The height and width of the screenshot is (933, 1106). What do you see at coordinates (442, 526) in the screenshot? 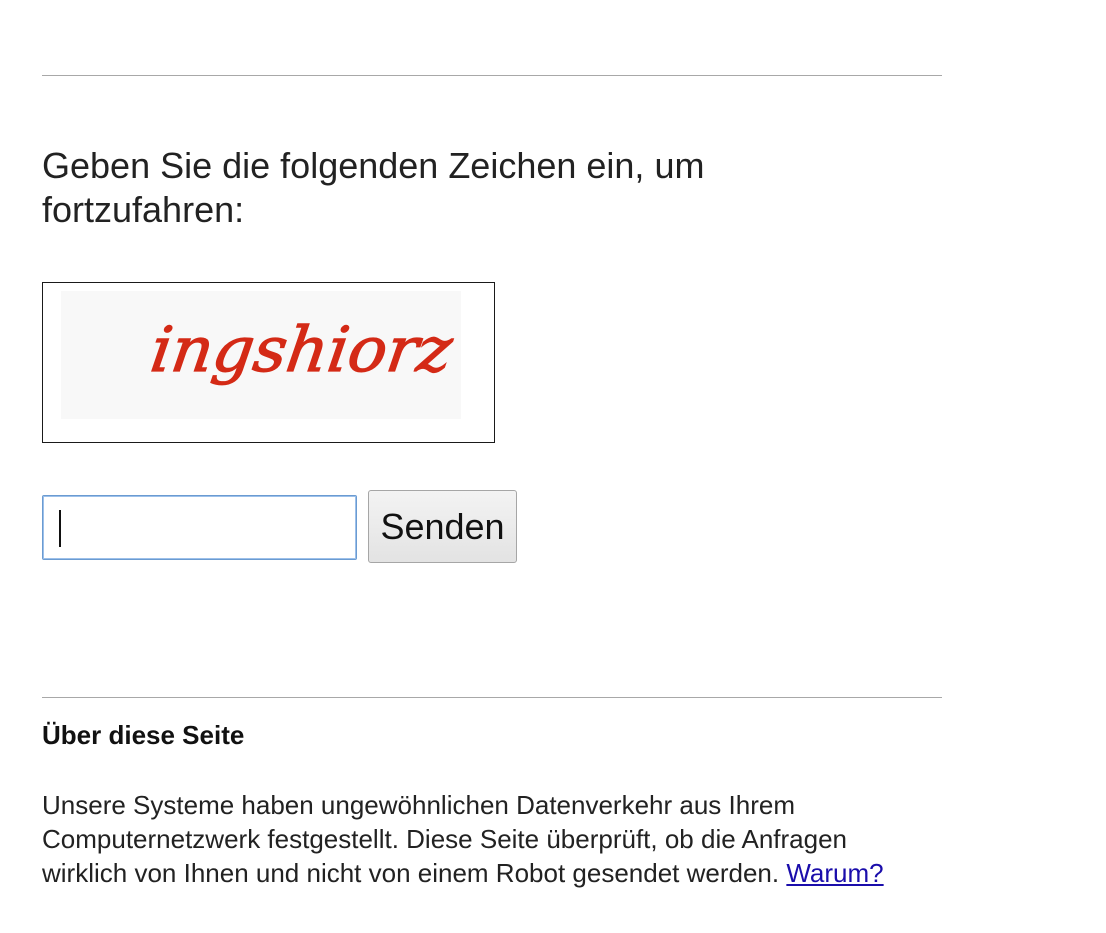
I see `send-button: Senden` at bounding box center [442, 526].